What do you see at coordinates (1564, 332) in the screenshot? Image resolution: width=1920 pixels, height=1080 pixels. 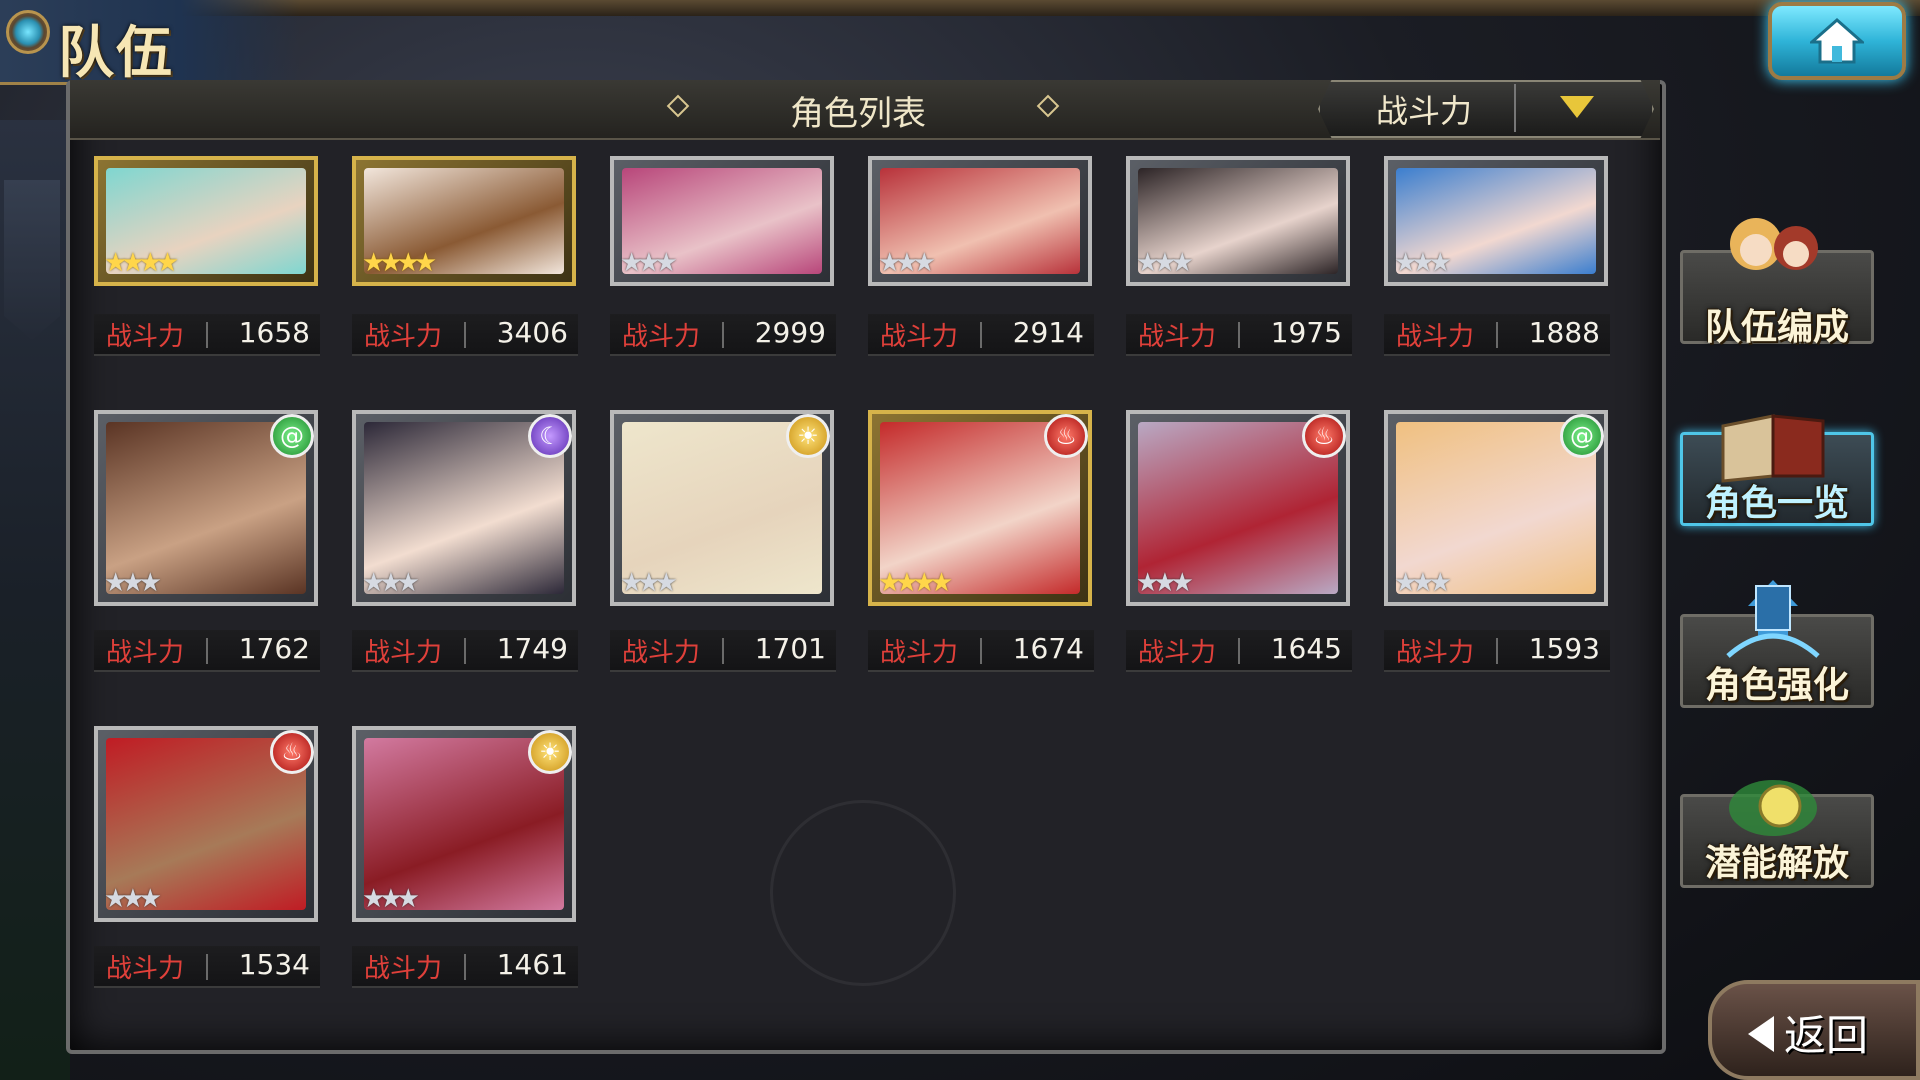 I see `power-value: 1888` at bounding box center [1564, 332].